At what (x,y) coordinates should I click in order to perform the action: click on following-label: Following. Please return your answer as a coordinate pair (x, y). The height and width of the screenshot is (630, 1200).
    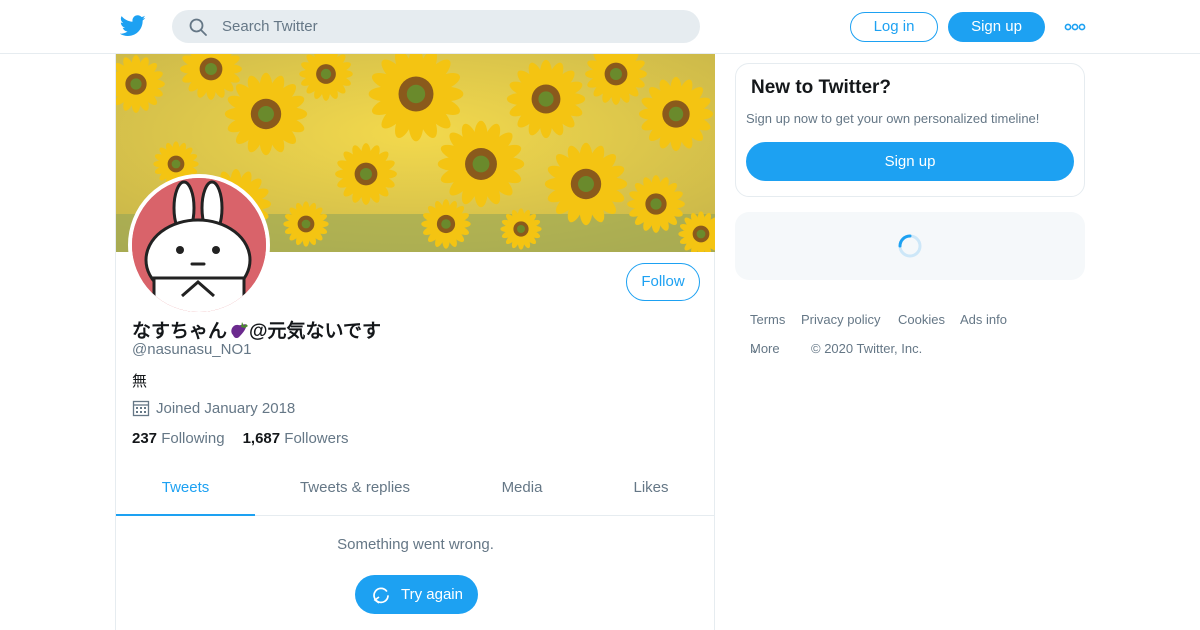
    Looking at the image, I should click on (193, 438).